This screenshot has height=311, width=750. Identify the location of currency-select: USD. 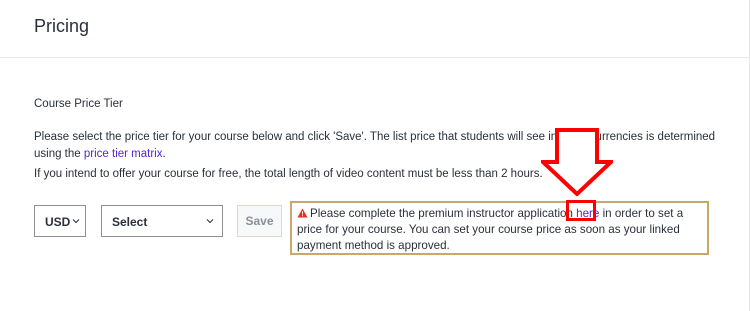
(60, 221).